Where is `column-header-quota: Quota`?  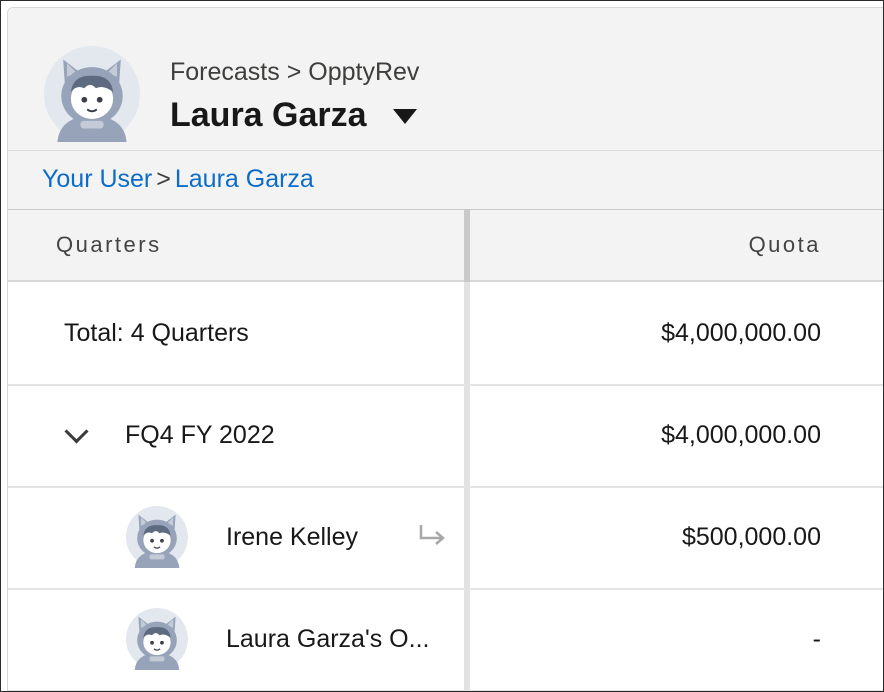
column-header-quota: Quota is located at coordinates (785, 245).